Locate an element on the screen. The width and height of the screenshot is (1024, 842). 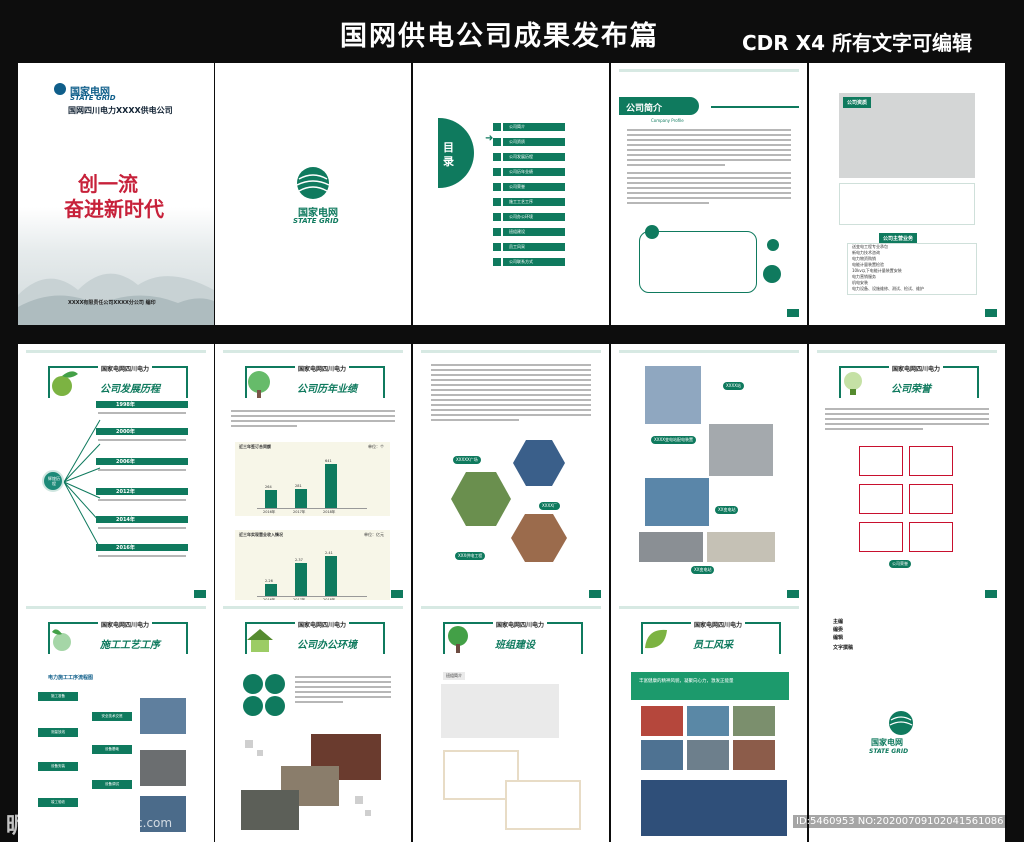
projects-page: XXXXX广场 XXXX厂 XXX供电工程 is located at coordinates (511, 475).